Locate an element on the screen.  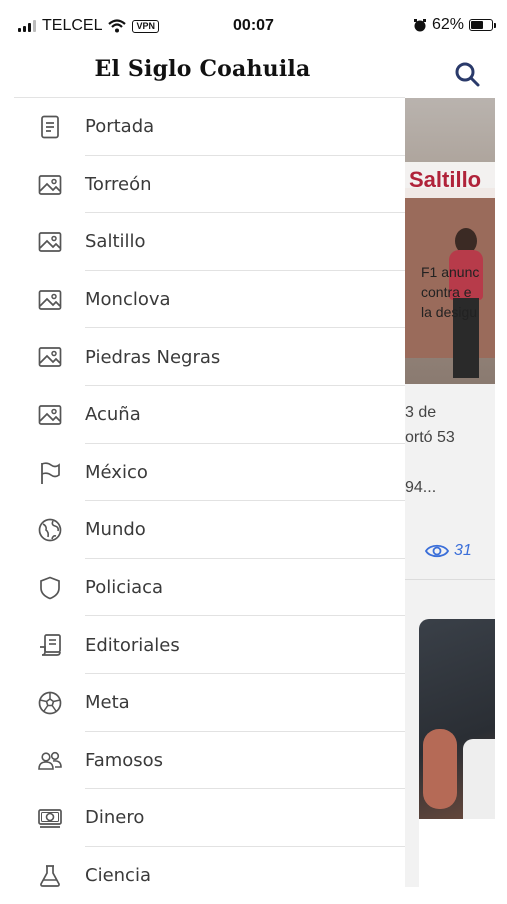
menu-item-label: Monclova is located at coordinates (128, 300).